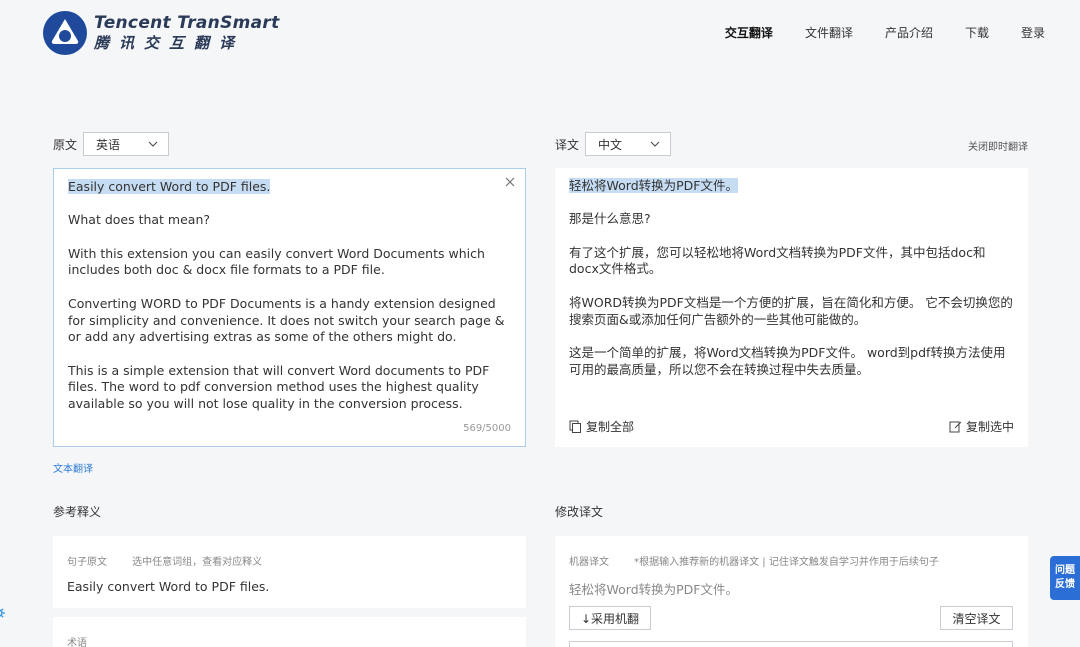 Image resolution: width=1080 pixels, height=647 pixels. Describe the element at coordinates (3, 613) in the screenshot. I see `settings-gear-icon` at that location.